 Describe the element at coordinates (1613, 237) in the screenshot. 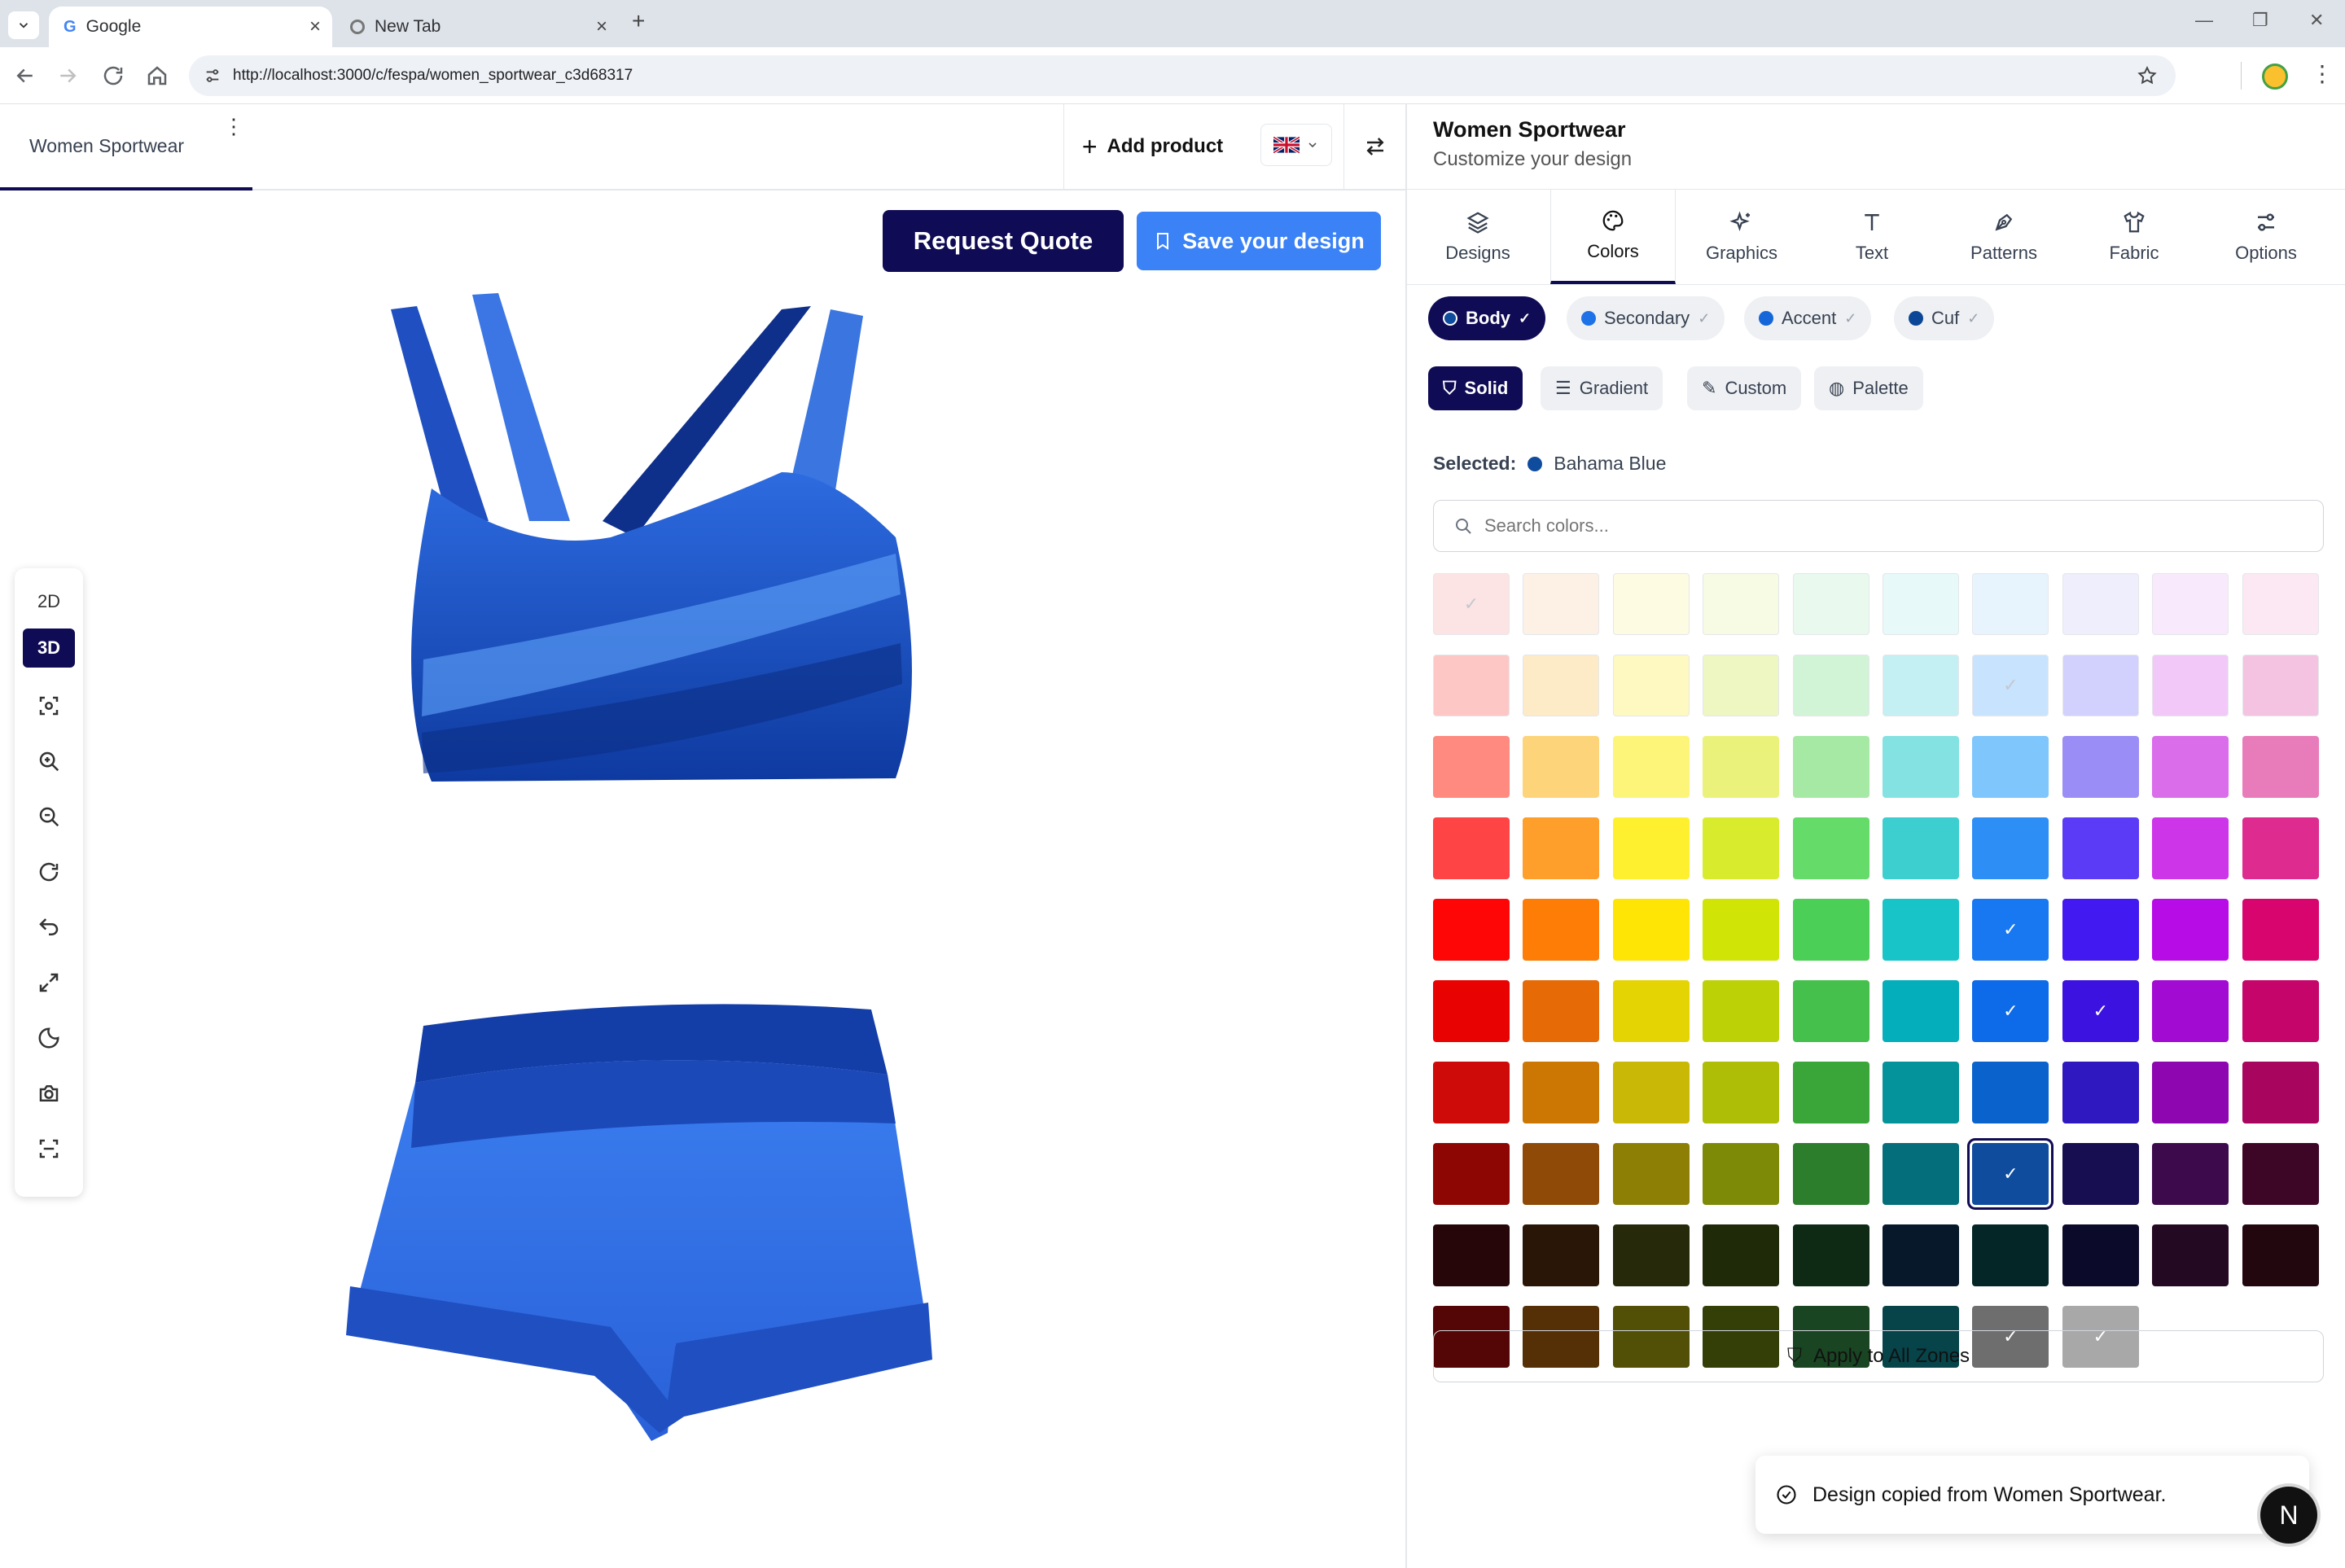

I see `tab-colors: Colors` at that location.